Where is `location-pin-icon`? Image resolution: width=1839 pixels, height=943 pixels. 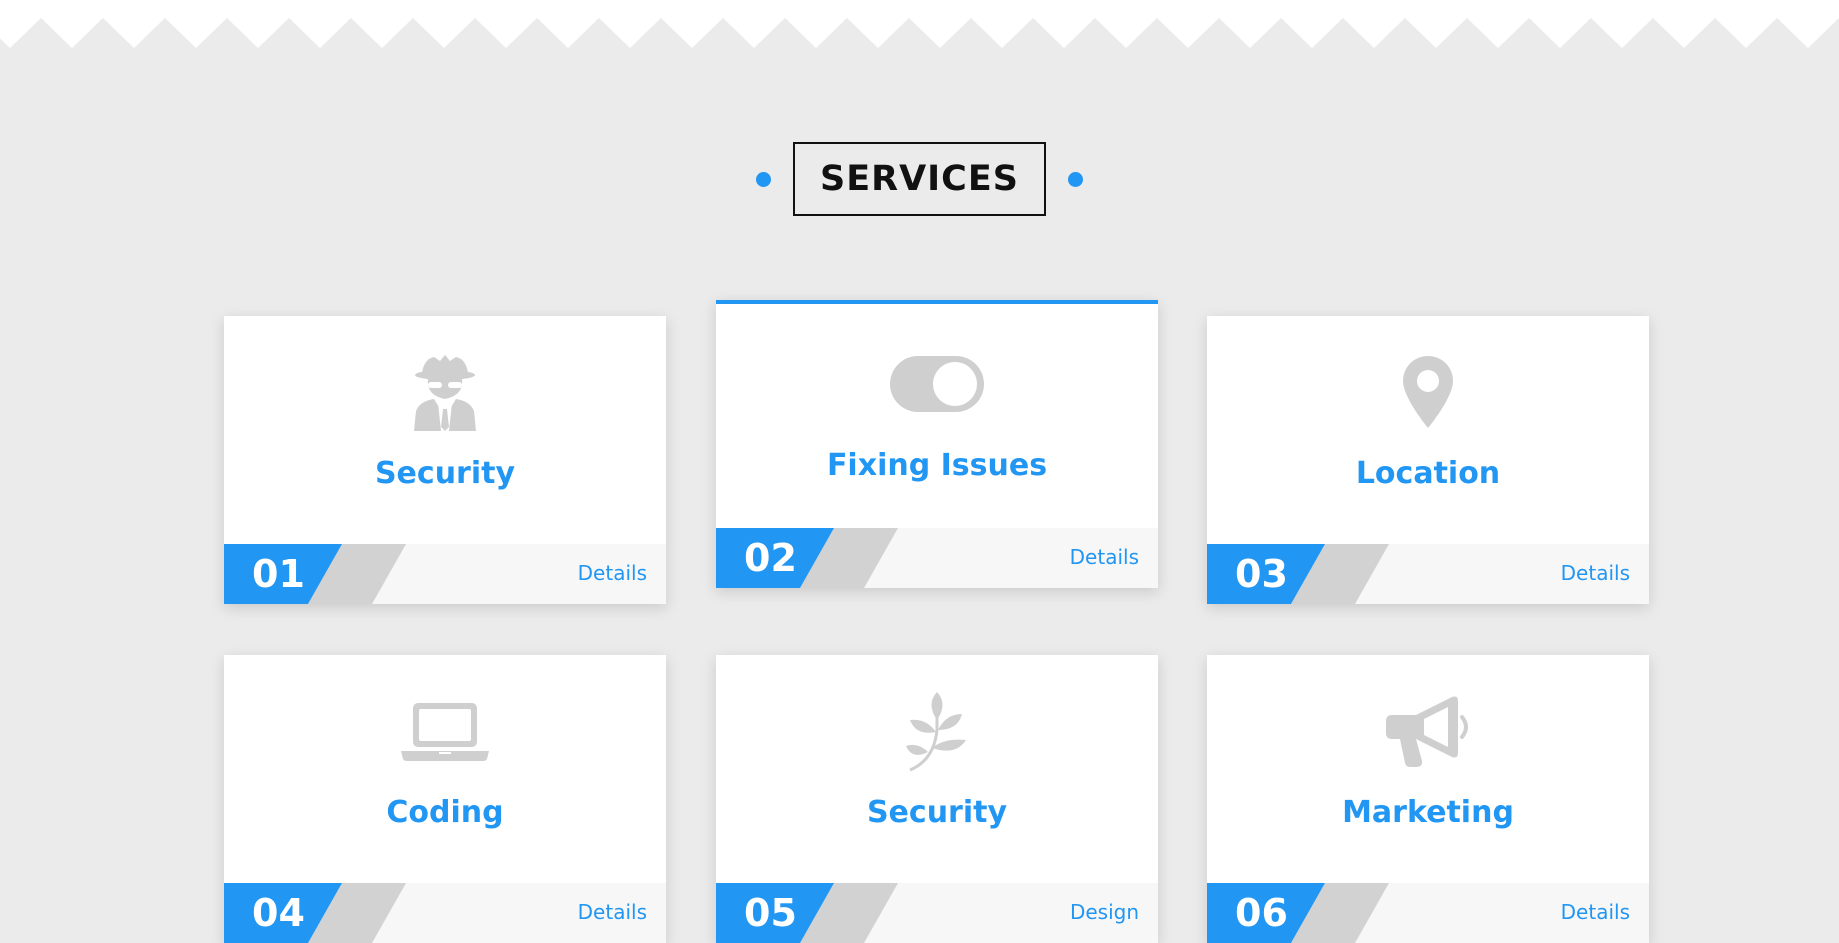
location-pin-icon is located at coordinates (1428, 392).